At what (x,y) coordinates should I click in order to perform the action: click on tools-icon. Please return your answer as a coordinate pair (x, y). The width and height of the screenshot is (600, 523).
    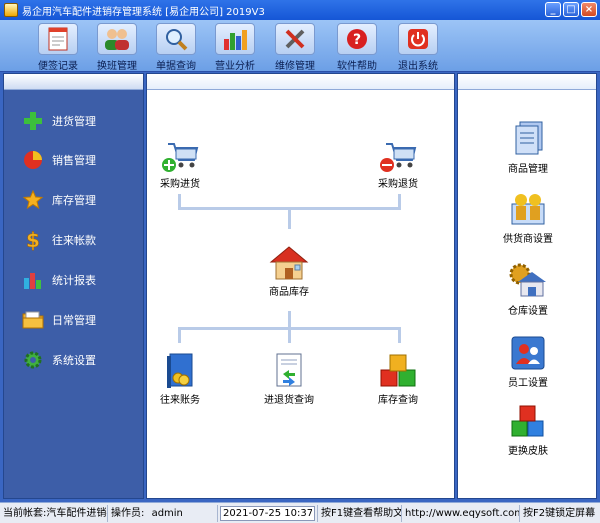
    Looking at the image, I should click on (295, 39).